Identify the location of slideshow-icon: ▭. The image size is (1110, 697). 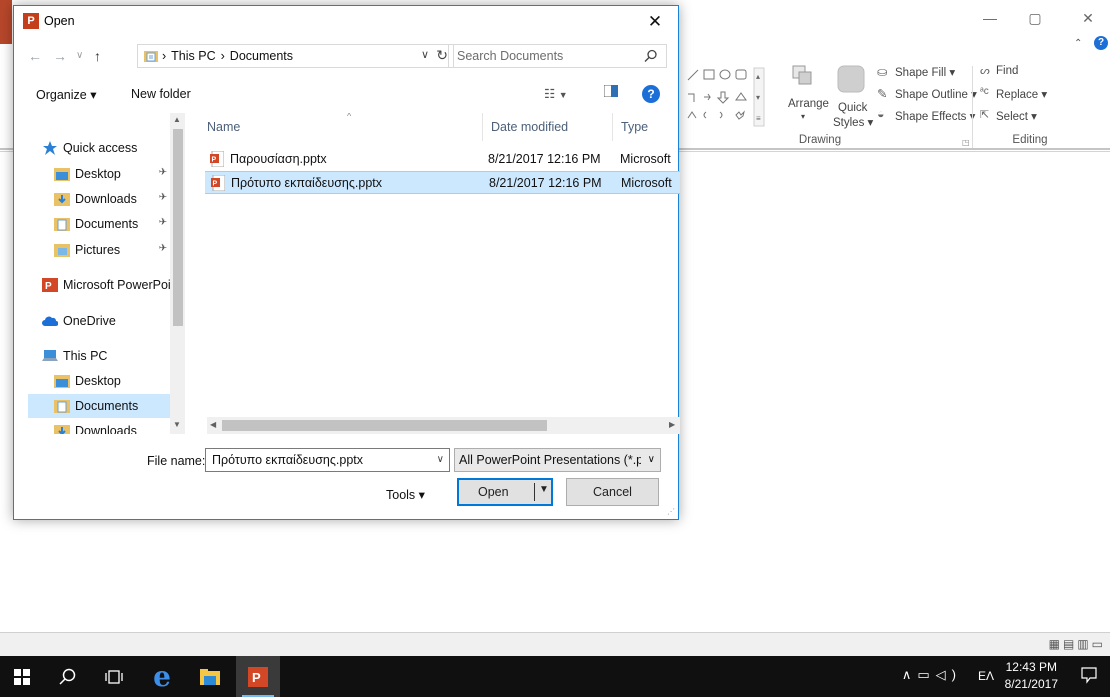
(1099, 644).